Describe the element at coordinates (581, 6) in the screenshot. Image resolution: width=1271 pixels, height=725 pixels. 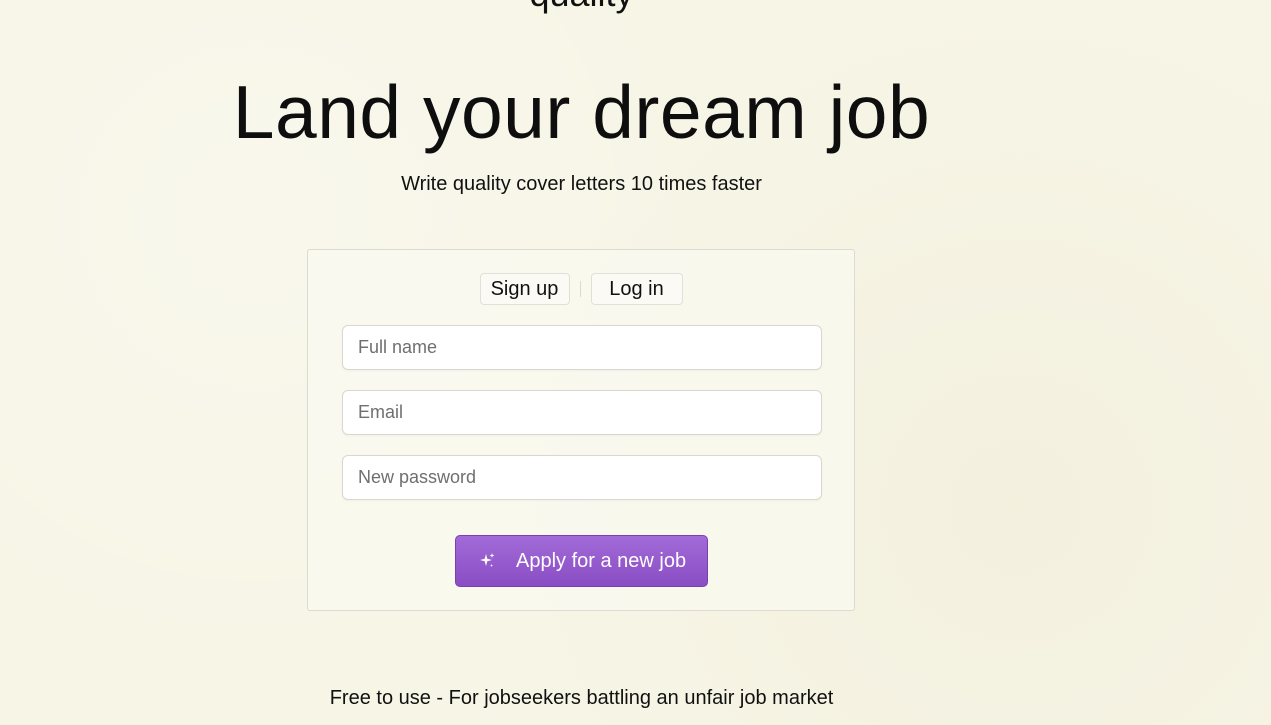
I see `clipped-heading-fragment: quality` at that location.